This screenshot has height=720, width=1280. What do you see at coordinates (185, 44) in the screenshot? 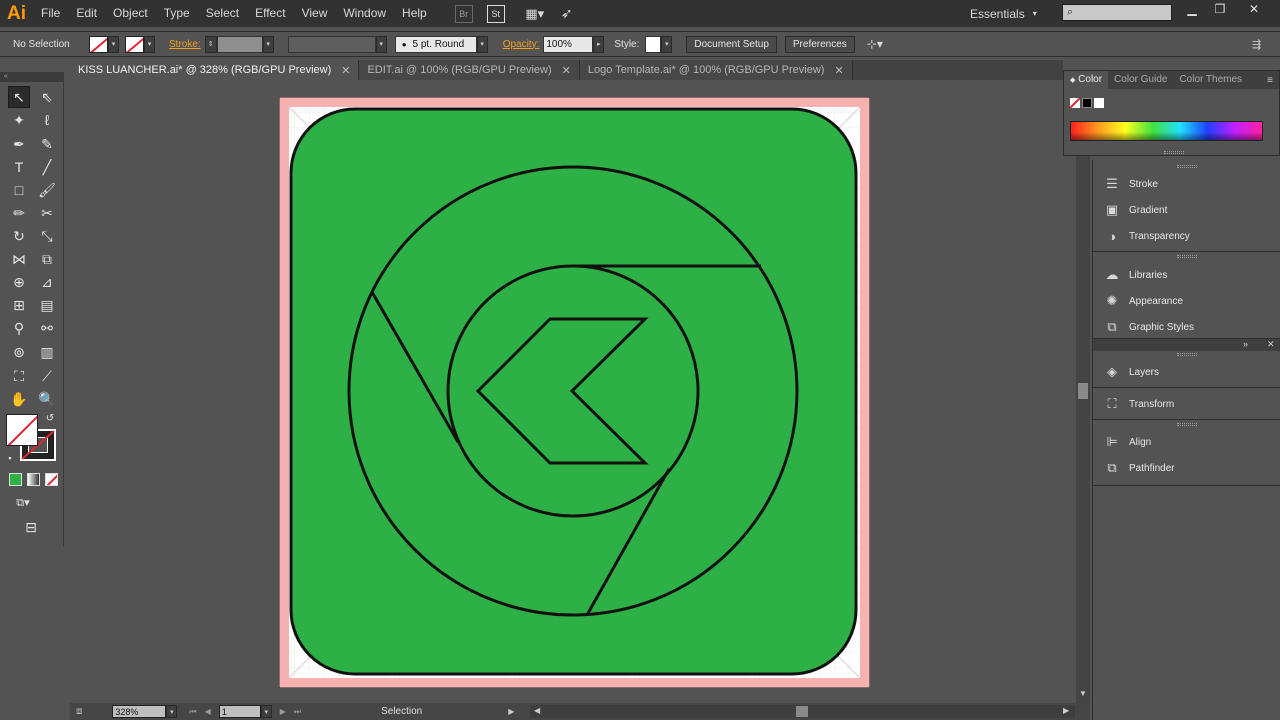
I see `stroke-label: Stroke:` at bounding box center [185, 44].